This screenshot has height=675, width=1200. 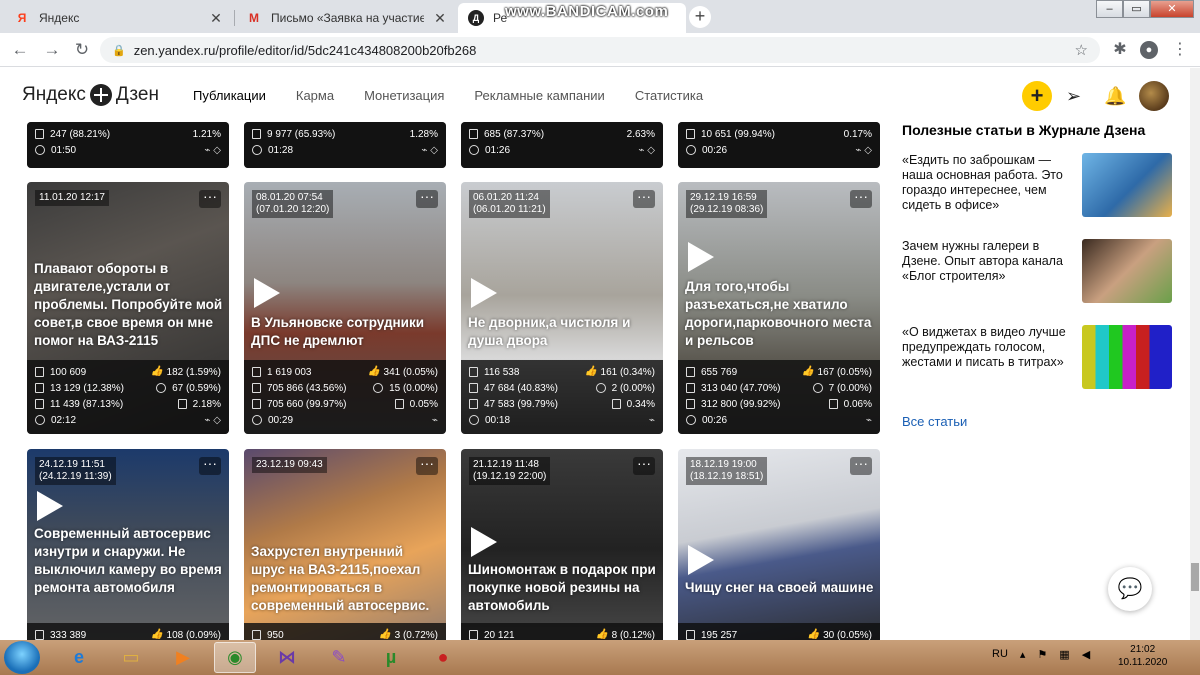 I want to click on bookmark-star-icon: ☆, so click(x=1081, y=50).